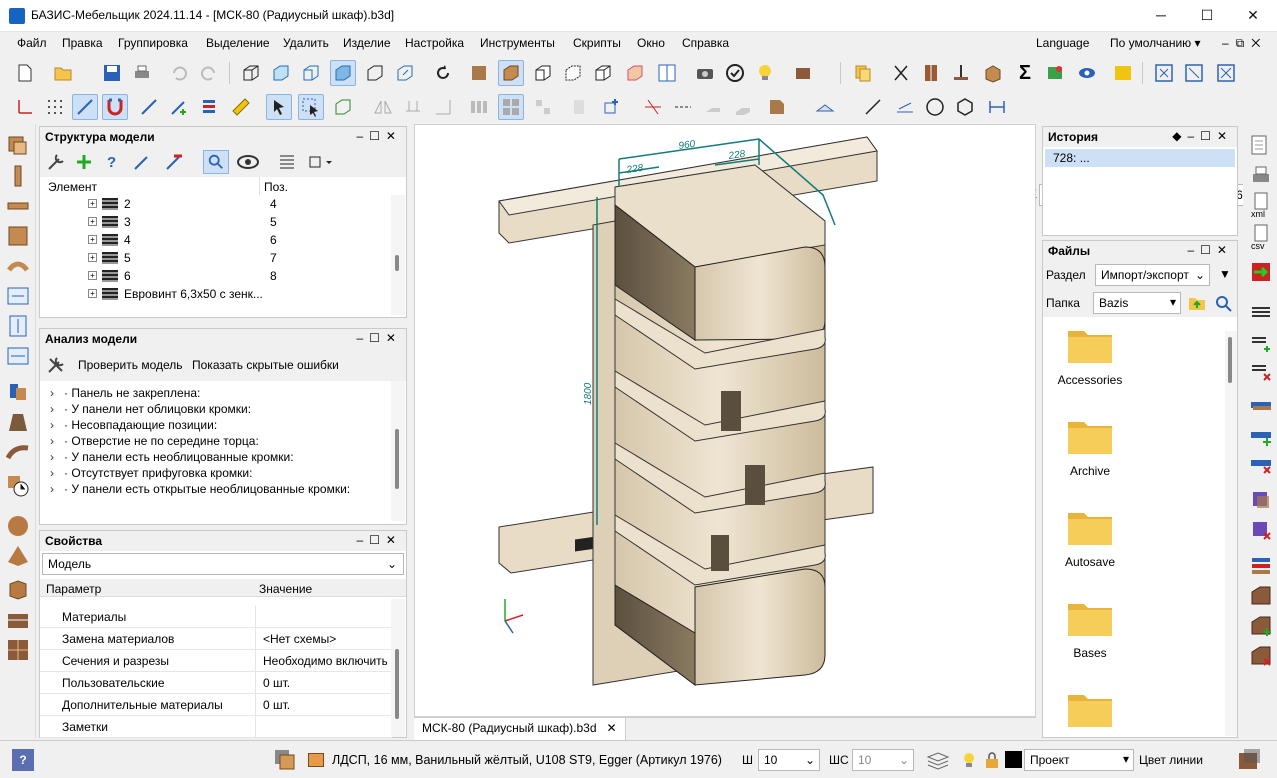 The width and height of the screenshot is (1277, 778). What do you see at coordinates (825, 107) in the screenshot?
I see `plane-button` at bounding box center [825, 107].